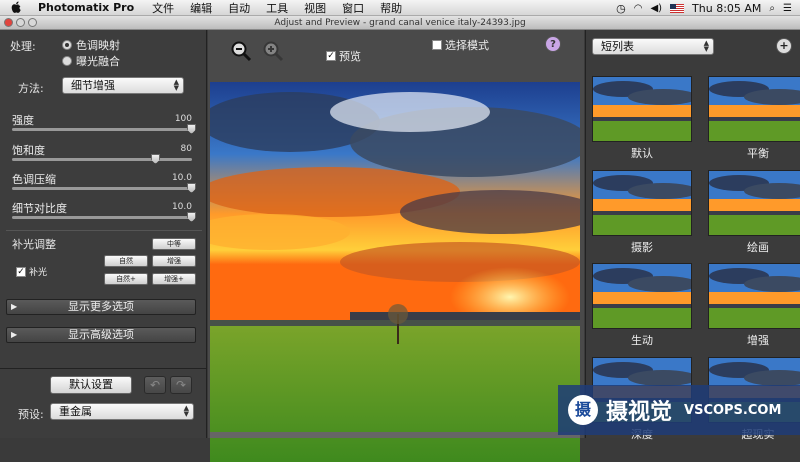 This screenshot has width=800, height=462. Describe the element at coordinates (638, 8) in the screenshot. I see `wifi-icon: ◠` at that location.